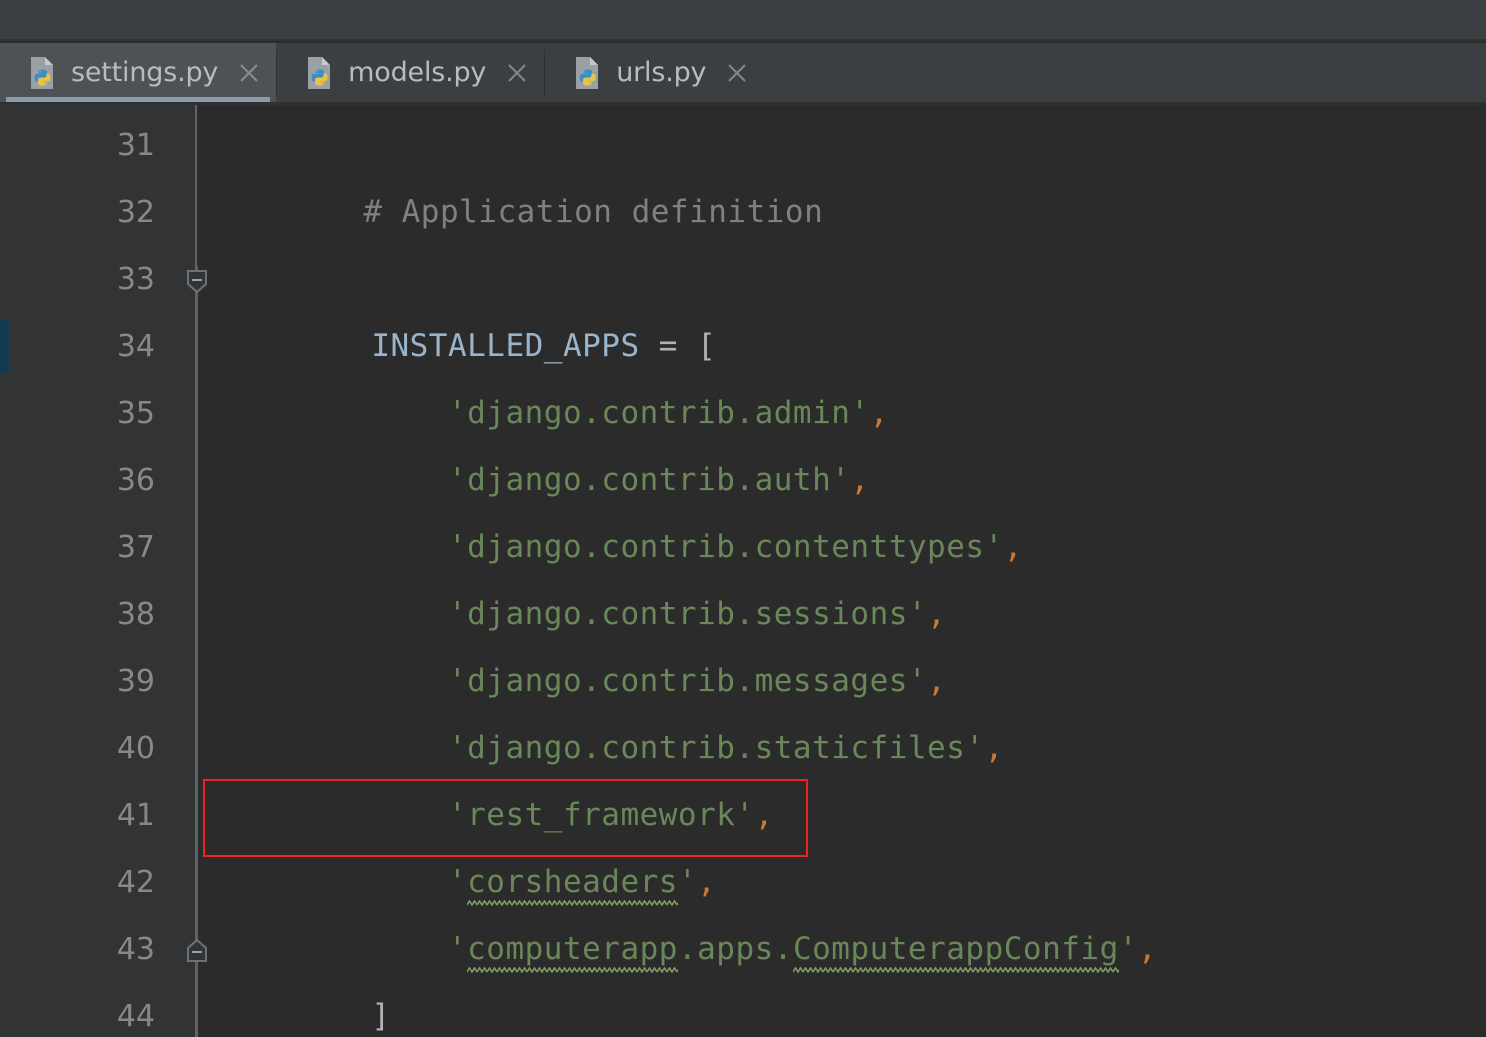 Image resolution: width=1486 pixels, height=1037 pixels. Describe the element at coordinates (743, 975) in the screenshot. I see `editor-line: 43 ]` at that location.